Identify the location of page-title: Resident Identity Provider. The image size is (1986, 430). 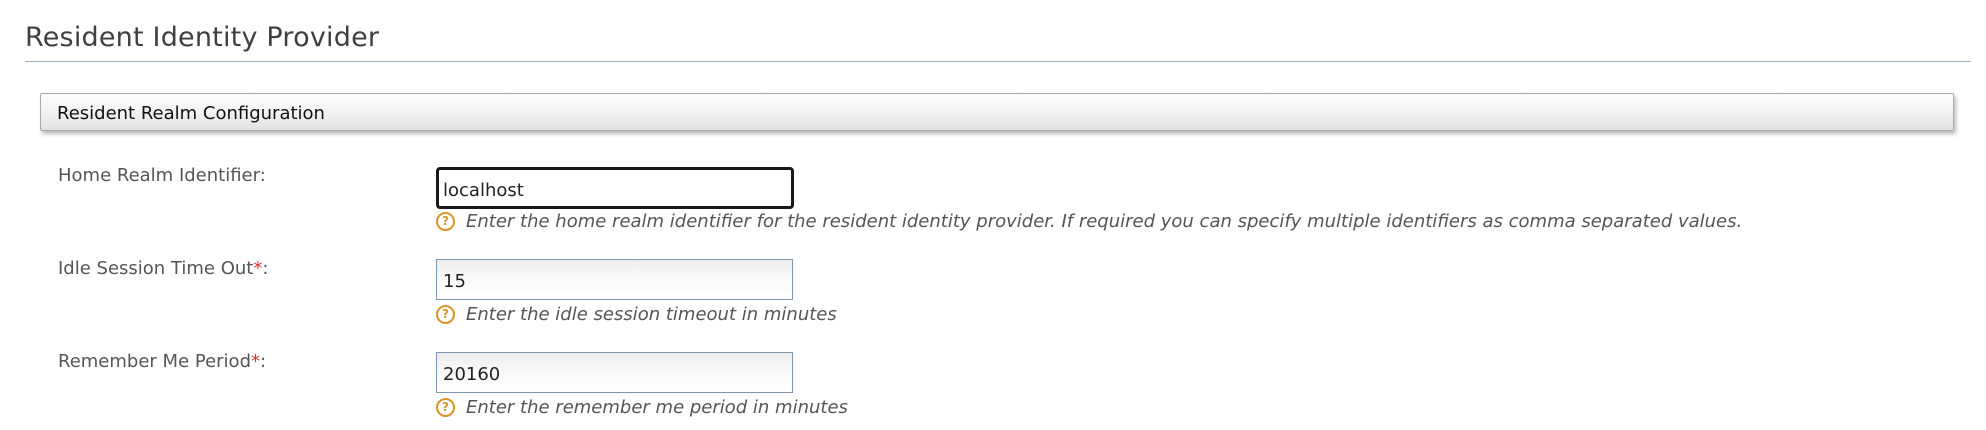
(202, 37).